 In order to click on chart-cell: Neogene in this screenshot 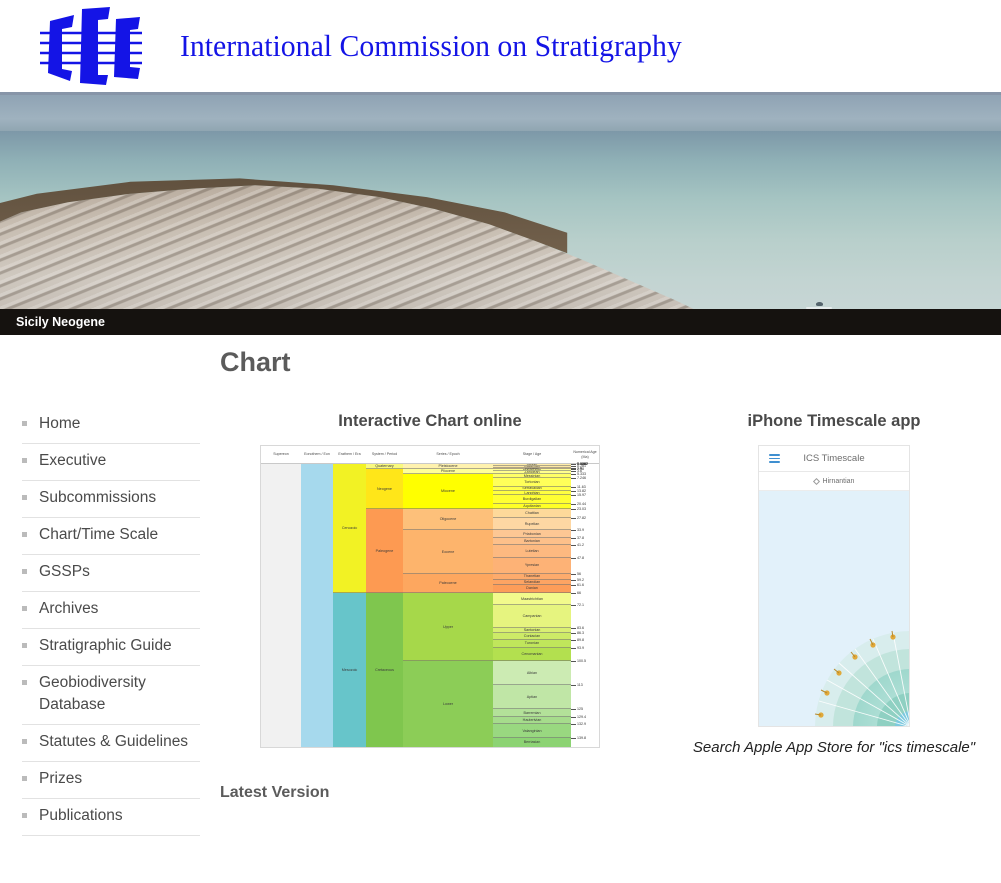, I will do `click(384, 489)`.